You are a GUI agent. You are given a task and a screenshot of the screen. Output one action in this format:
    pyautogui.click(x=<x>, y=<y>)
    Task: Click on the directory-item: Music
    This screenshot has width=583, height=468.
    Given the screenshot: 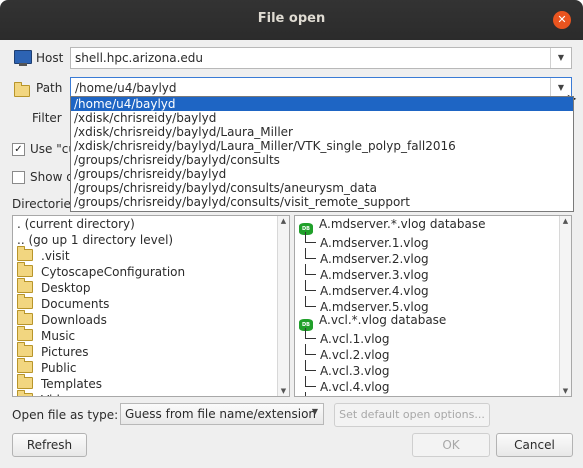 What is the action you would take?
    pyautogui.click(x=151, y=335)
    